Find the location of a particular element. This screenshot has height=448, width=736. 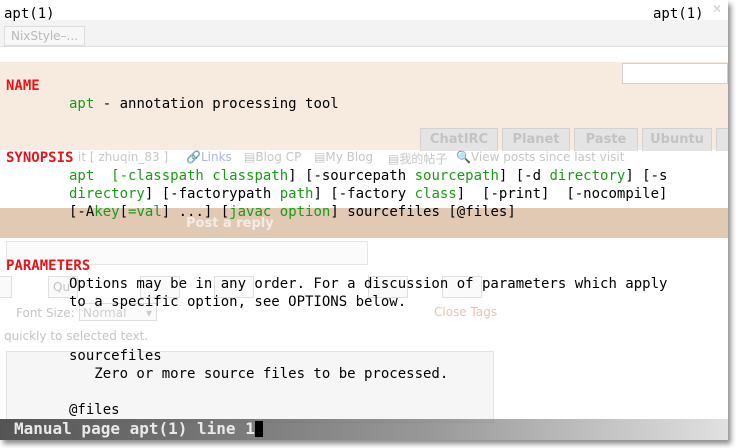

section-heading-synopsis: SYNOPSIS is located at coordinates (40, 158).